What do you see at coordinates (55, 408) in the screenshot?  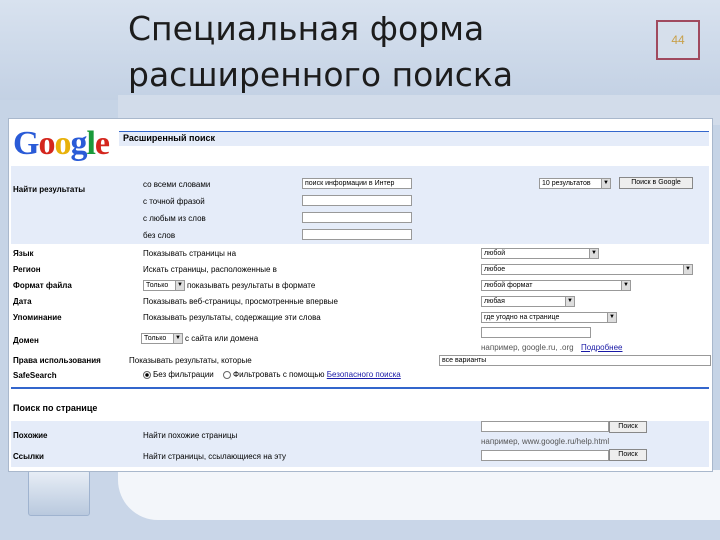 I see `page-search-heading: Поиск по странице` at bounding box center [55, 408].